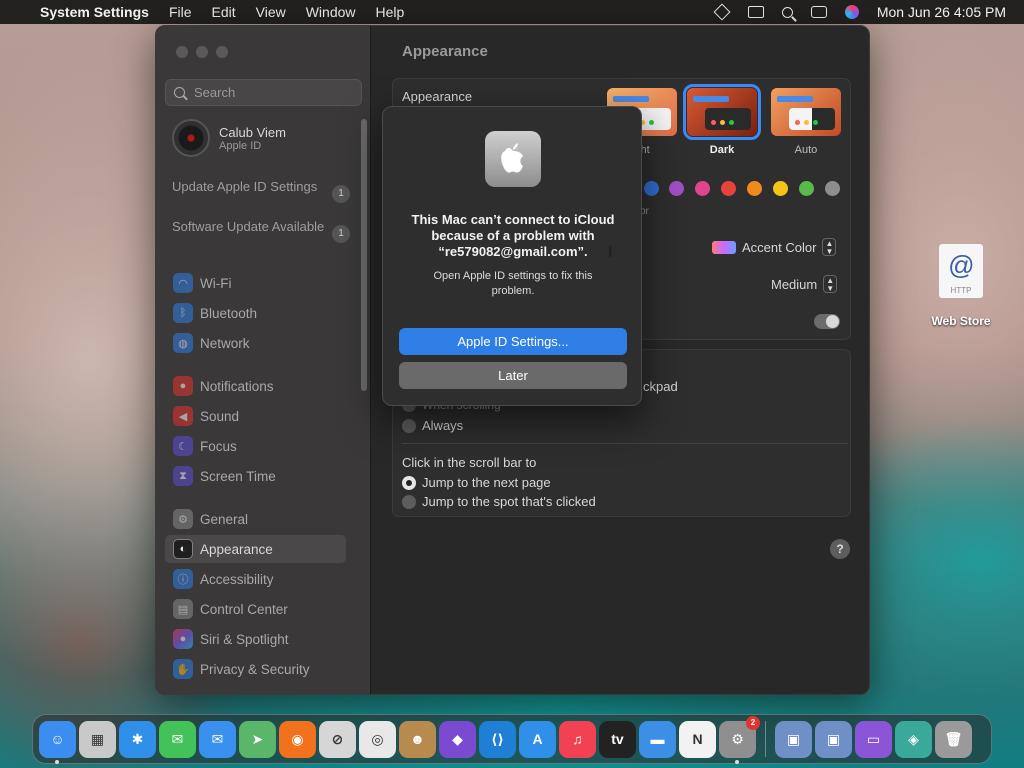 The width and height of the screenshot is (1024, 768). Describe the element at coordinates (297, 739) in the screenshot. I see `firefox-icon: ◉` at that location.